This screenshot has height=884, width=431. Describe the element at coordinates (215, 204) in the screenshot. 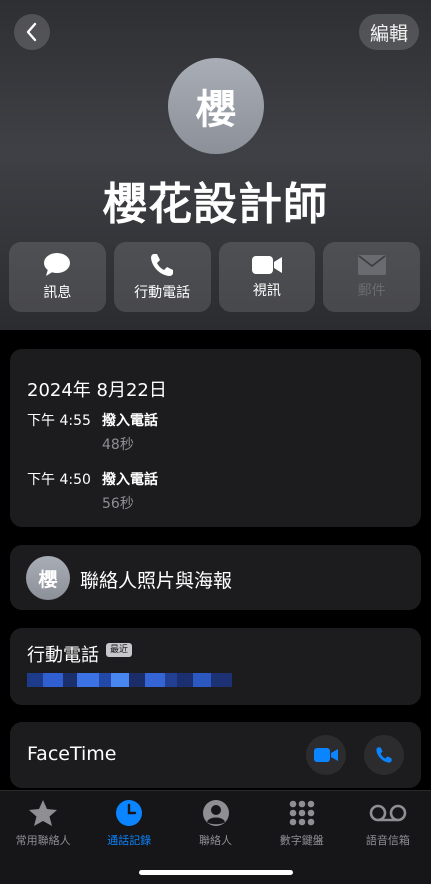

I see `contact-name: 櫻花設計師` at that location.